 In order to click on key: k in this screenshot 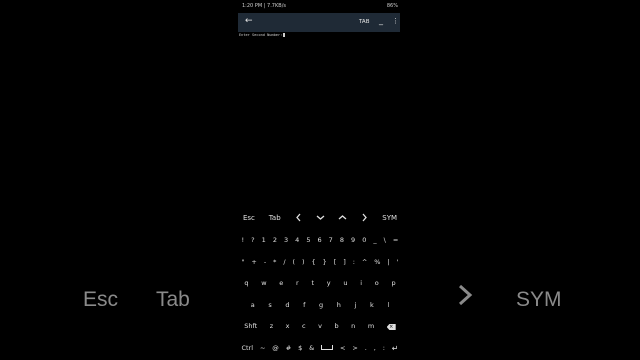, I will do `click(372, 305)`.